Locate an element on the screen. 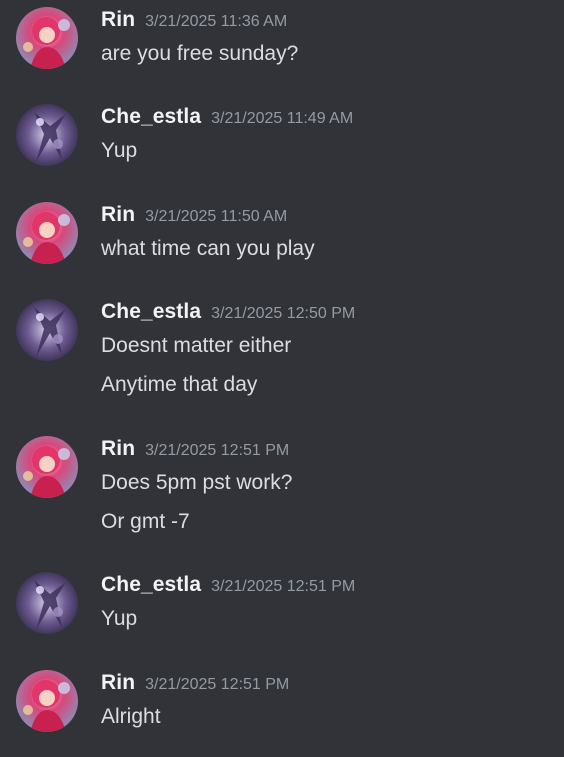 The height and width of the screenshot is (757, 564). message-text: Anytime that day is located at coordinates (179, 384).